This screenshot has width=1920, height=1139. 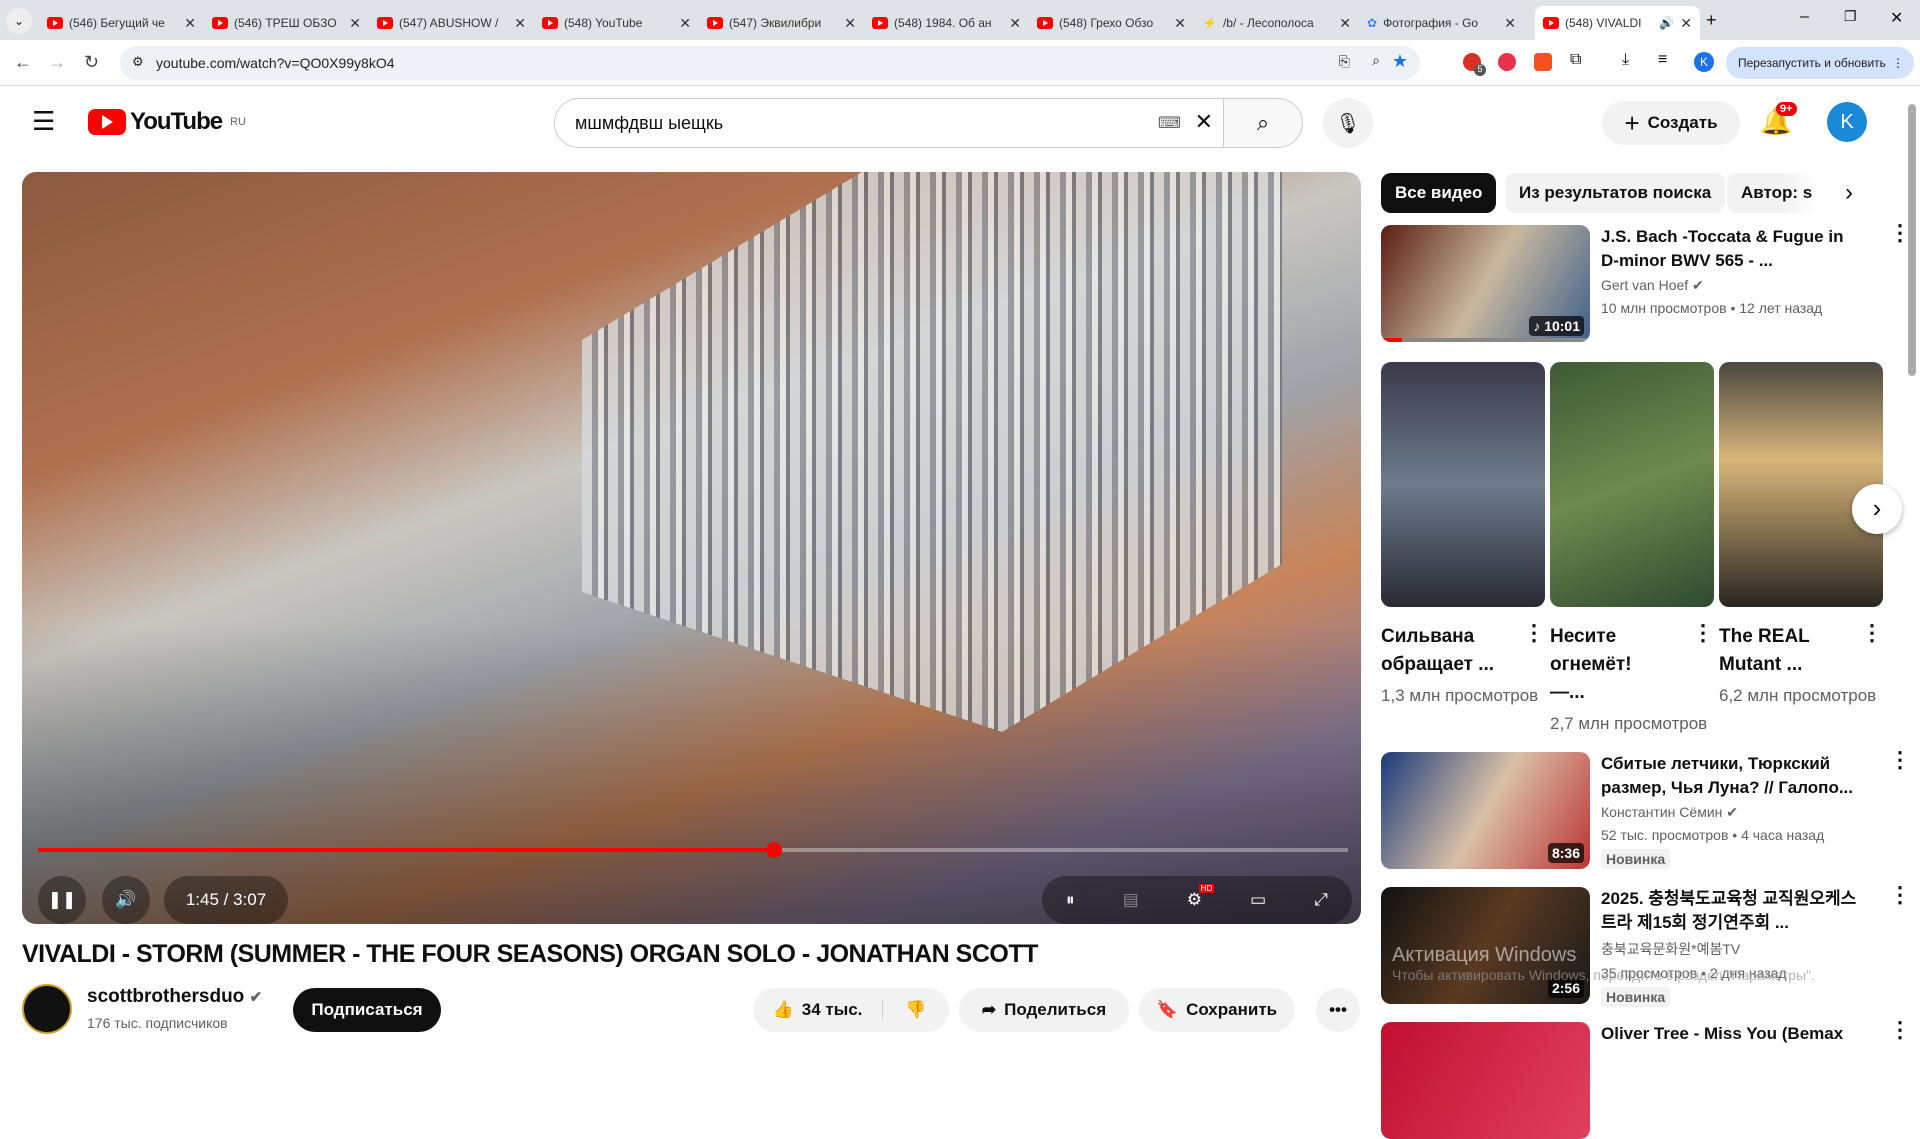 What do you see at coordinates (1485, 945) in the screenshot?
I see `video-thumbnail: 2:56` at bounding box center [1485, 945].